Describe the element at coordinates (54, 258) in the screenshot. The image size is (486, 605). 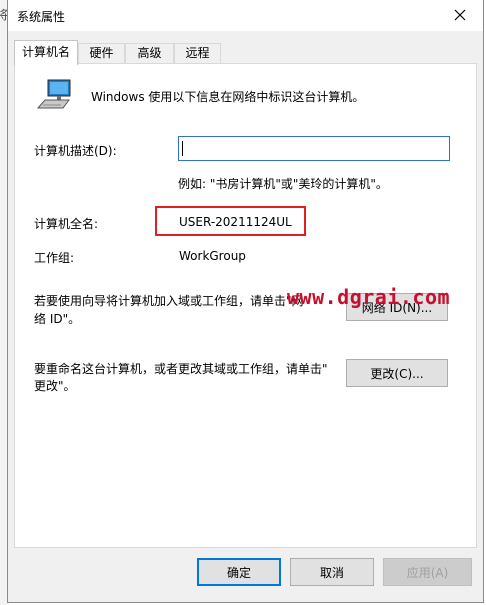
I see `workgroup-label: 工作组:` at that location.